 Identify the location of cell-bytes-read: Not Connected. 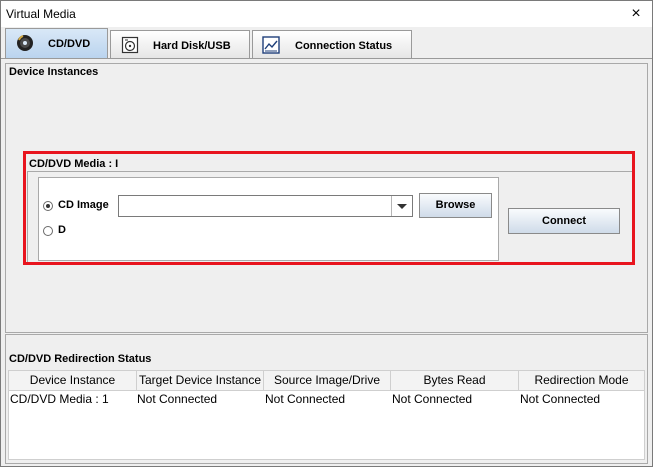
(432, 399).